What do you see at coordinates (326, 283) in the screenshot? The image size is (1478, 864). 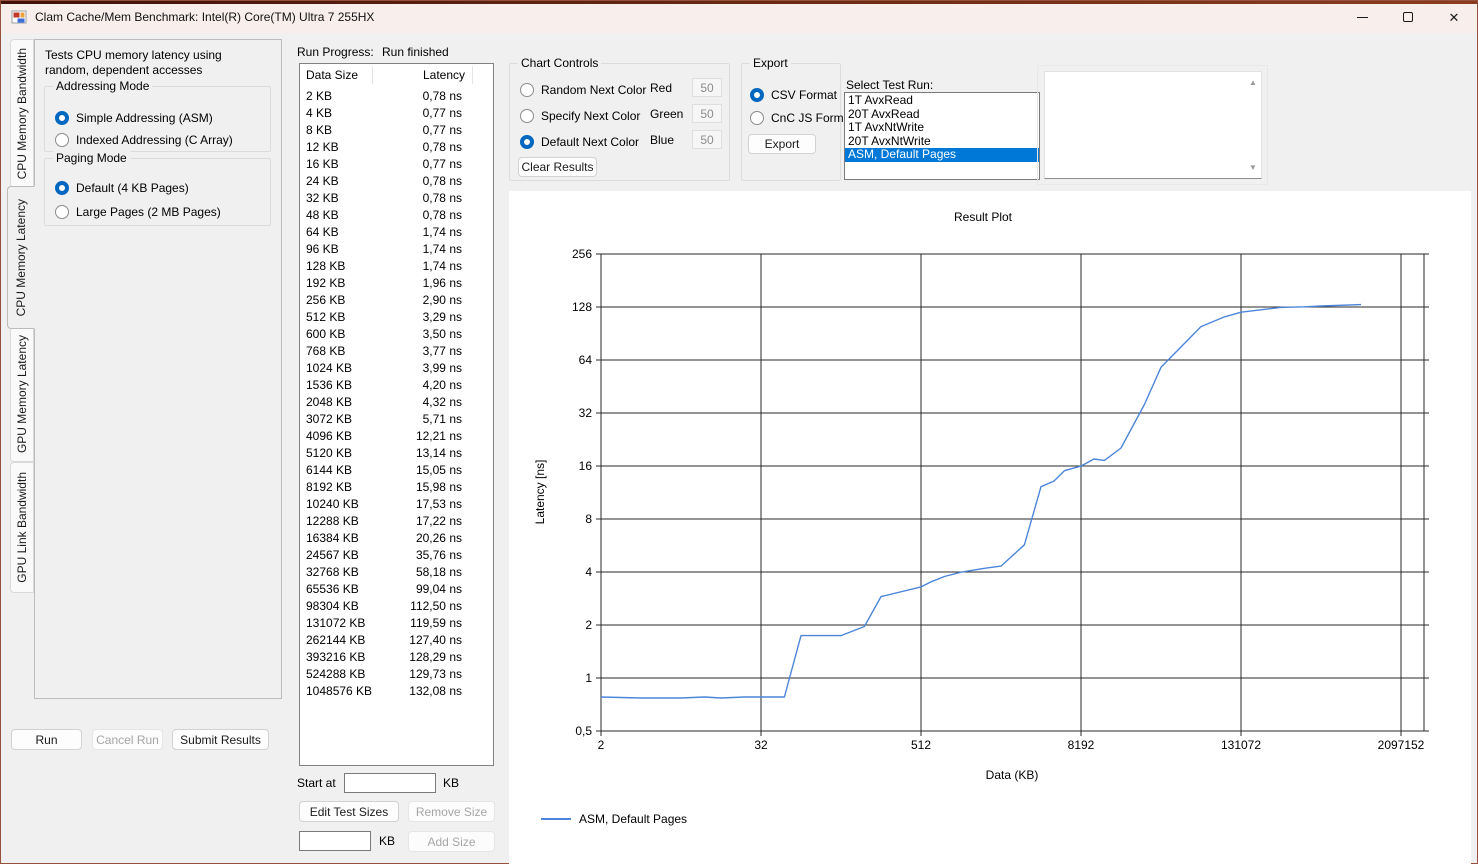 I see `cell-data-size: 192 KB` at bounding box center [326, 283].